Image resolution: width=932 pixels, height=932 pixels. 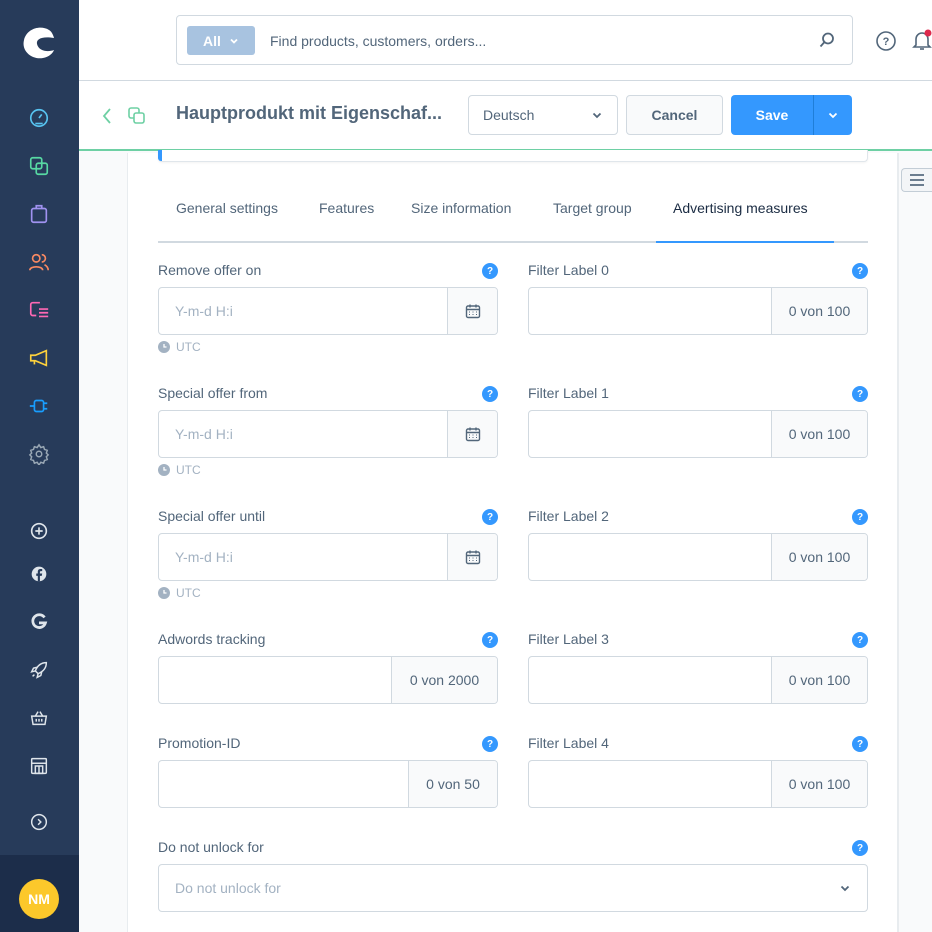 I want to click on sales-channel-add, so click(x=39, y=531).